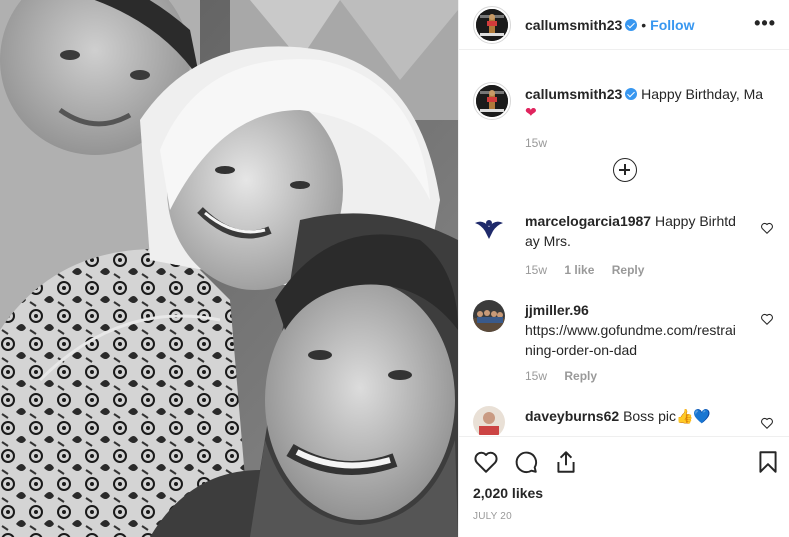 The width and height of the screenshot is (789, 537). I want to click on eagle-avatar-icon, so click(489, 227).